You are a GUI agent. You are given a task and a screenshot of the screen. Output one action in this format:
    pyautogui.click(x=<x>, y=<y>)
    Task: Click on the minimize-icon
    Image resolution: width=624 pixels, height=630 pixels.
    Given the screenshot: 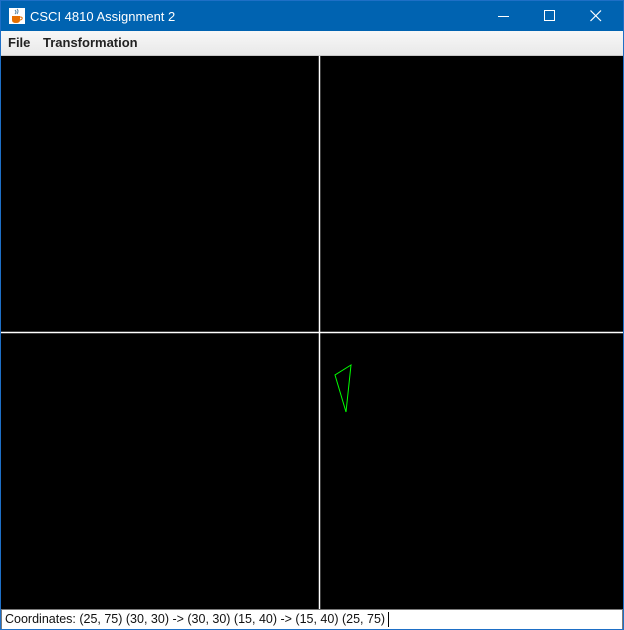 What is the action you would take?
    pyautogui.click(x=503, y=16)
    